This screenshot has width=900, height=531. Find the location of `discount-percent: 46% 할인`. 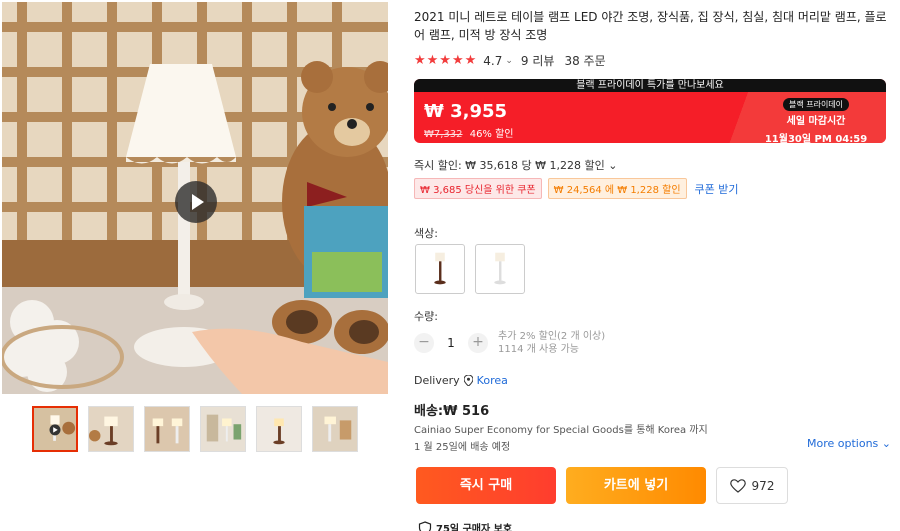

discount-percent: 46% 할인 is located at coordinates (491, 134).